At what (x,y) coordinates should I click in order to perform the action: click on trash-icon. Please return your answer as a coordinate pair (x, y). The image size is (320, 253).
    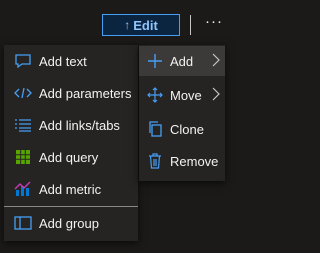
    Looking at the image, I should click on (155, 161).